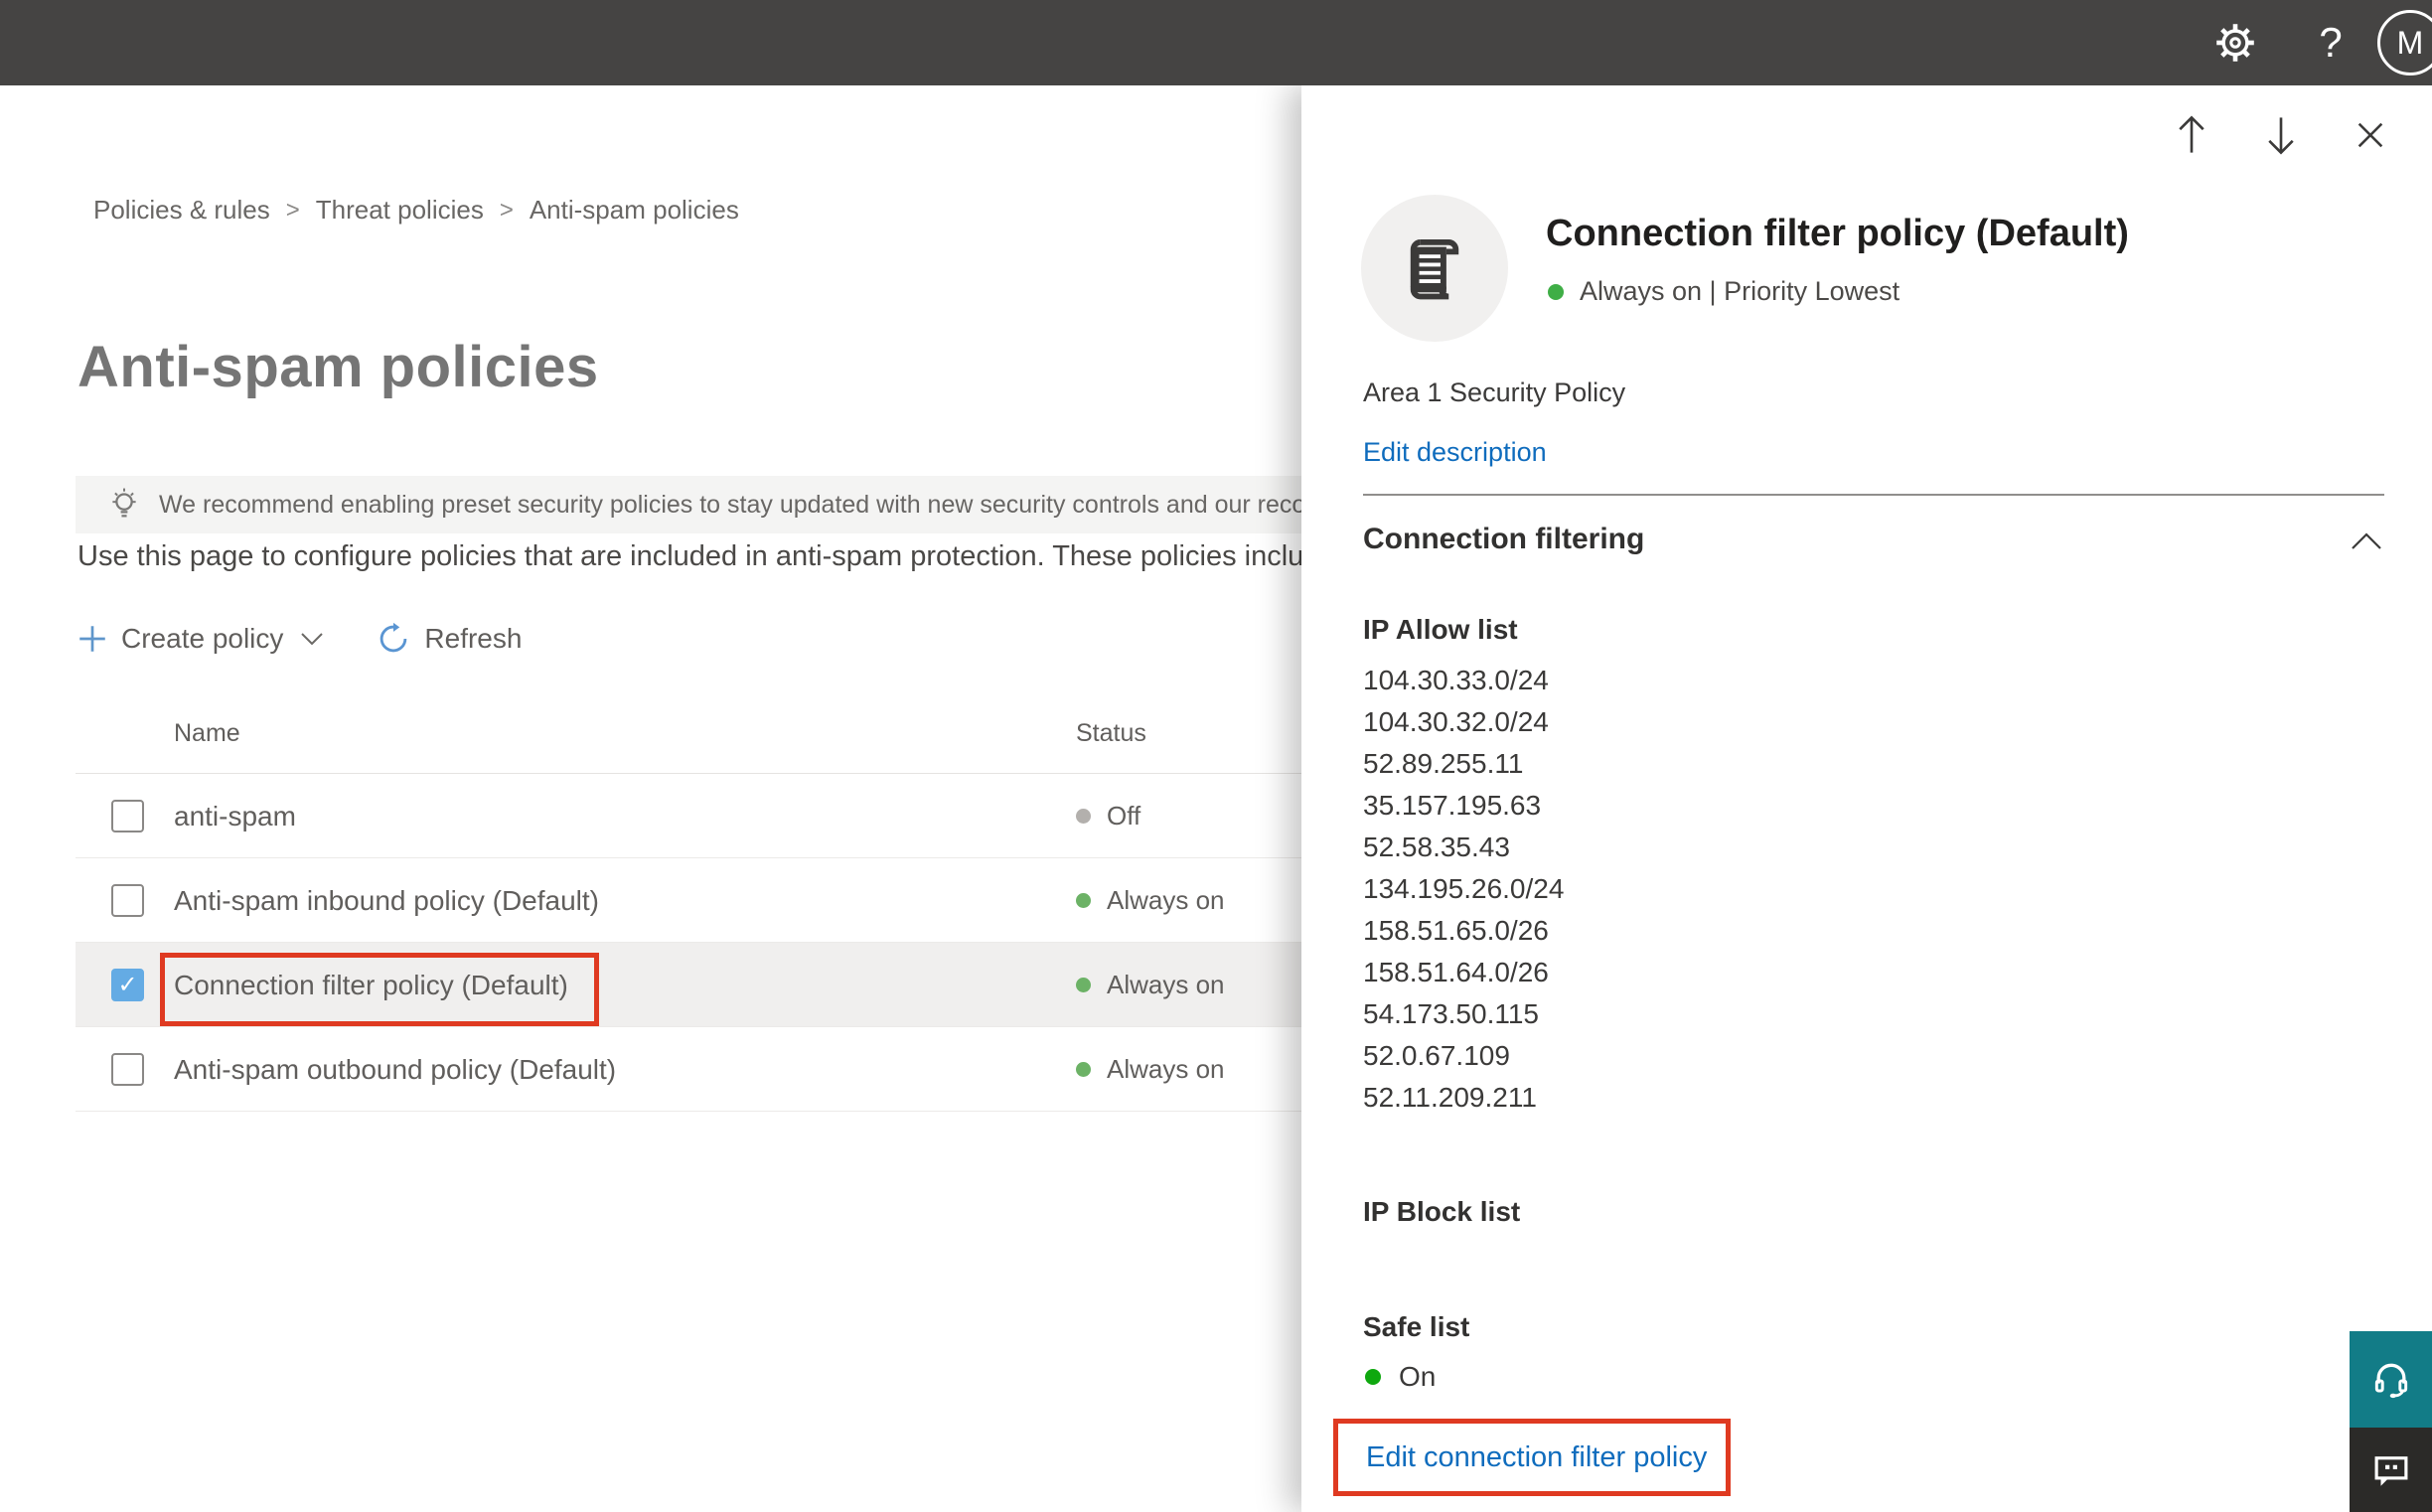 The height and width of the screenshot is (1512, 2432). I want to click on column-header-status: Status, so click(1111, 733).